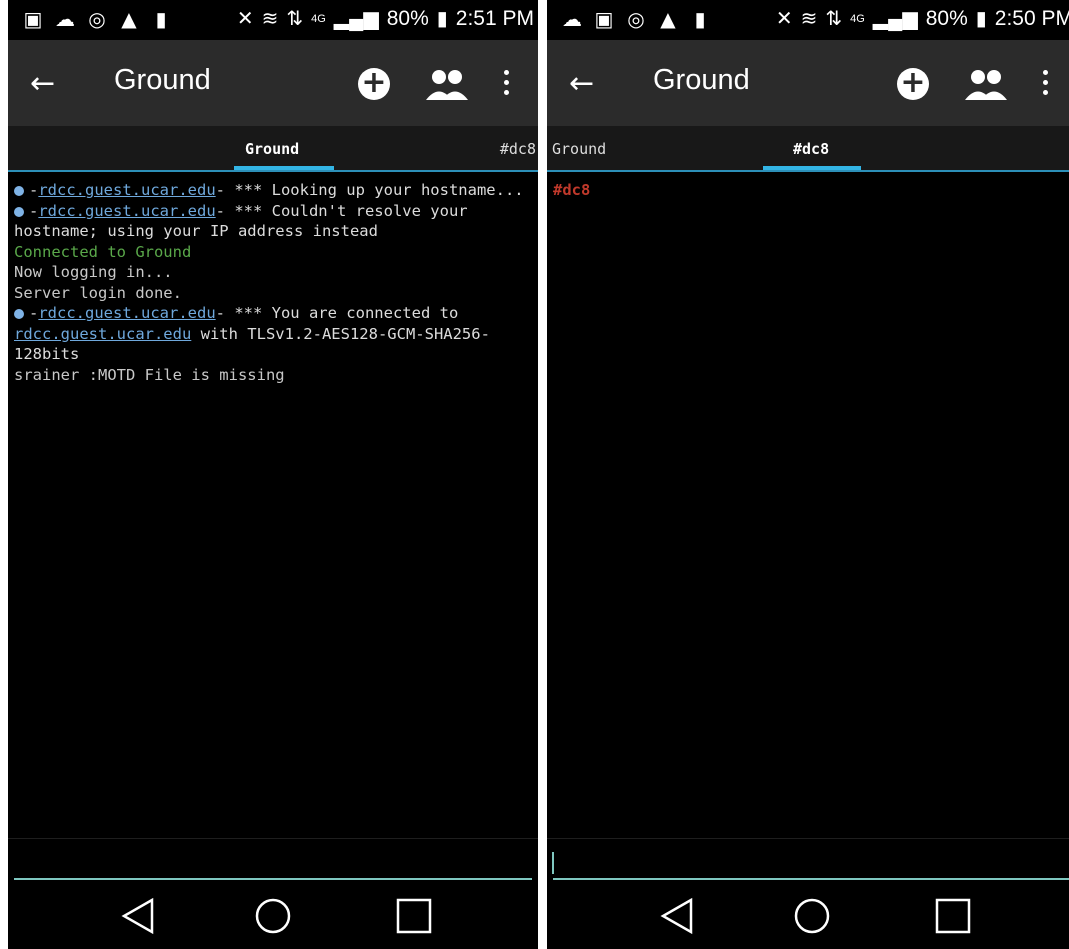 The height and width of the screenshot is (949, 1069). Describe the element at coordinates (810, 190) in the screenshot. I see `message-log: #dc8` at that location.